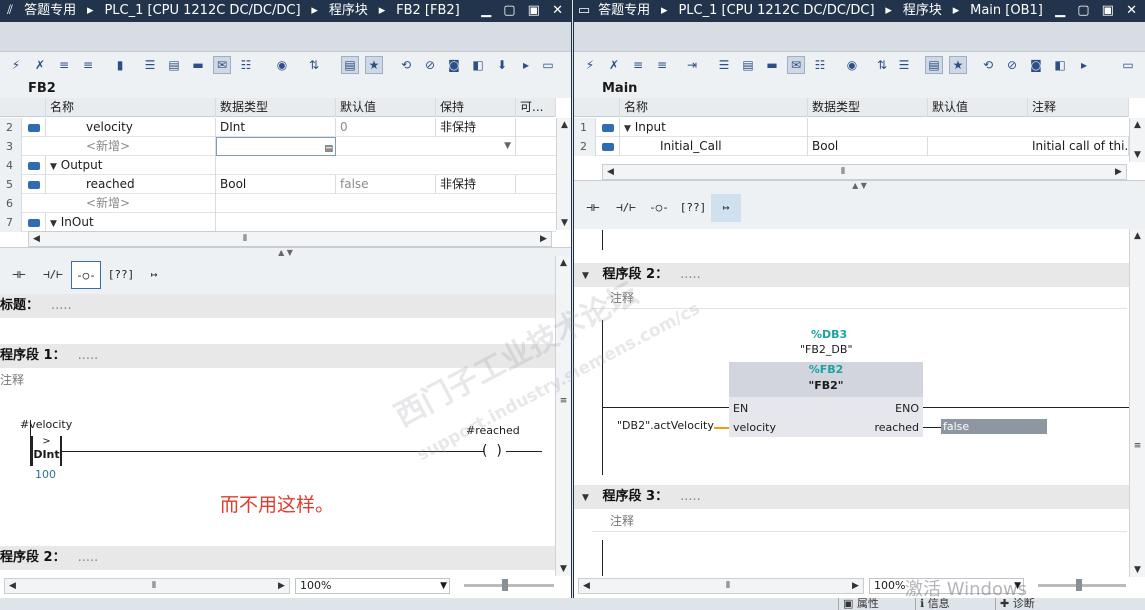  What do you see at coordinates (692, 65) in the screenshot?
I see `go-to-icon: ⇥` at bounding box center [692, 65].